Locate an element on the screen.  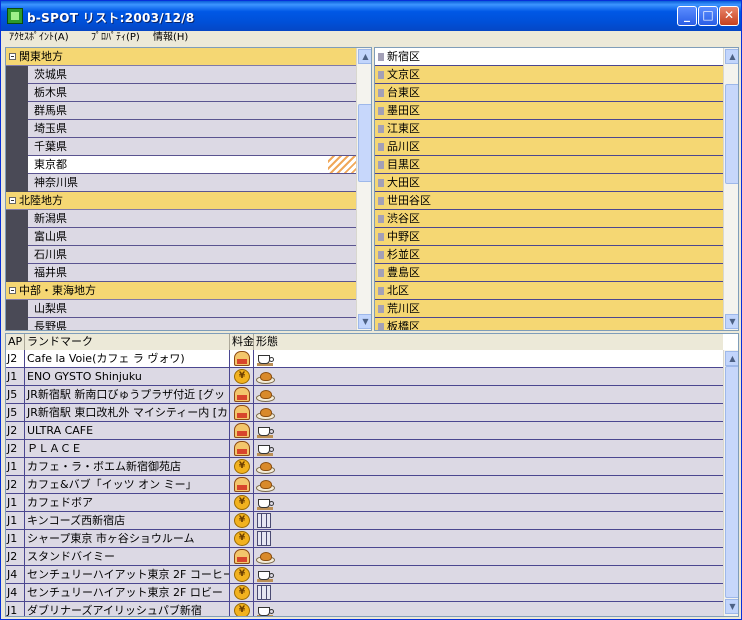
column-header-ap: AP is located at coordinates (15, 342).